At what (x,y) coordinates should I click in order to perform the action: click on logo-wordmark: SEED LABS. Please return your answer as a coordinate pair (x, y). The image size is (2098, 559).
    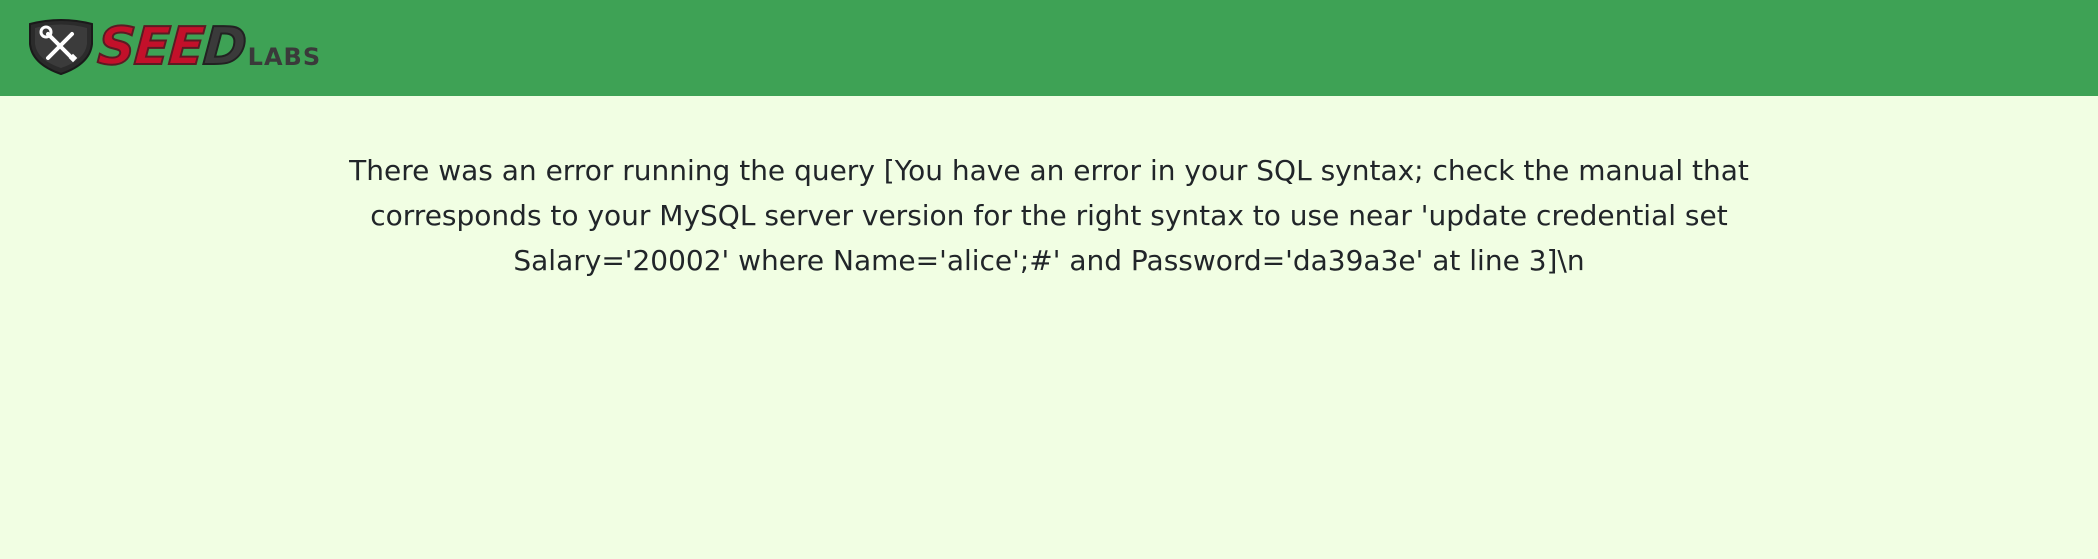
    Looking at the image, I should click on (208, 47).